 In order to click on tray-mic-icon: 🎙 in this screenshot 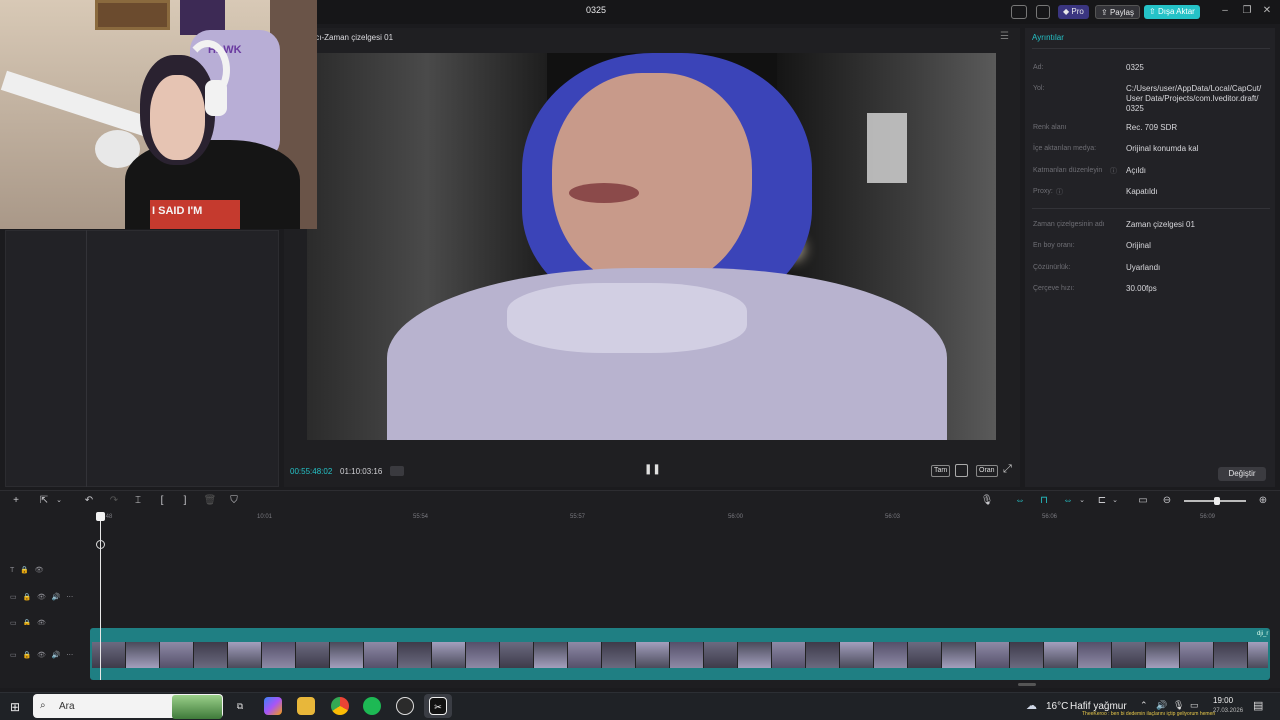, I will do `click(1178, 705)`.